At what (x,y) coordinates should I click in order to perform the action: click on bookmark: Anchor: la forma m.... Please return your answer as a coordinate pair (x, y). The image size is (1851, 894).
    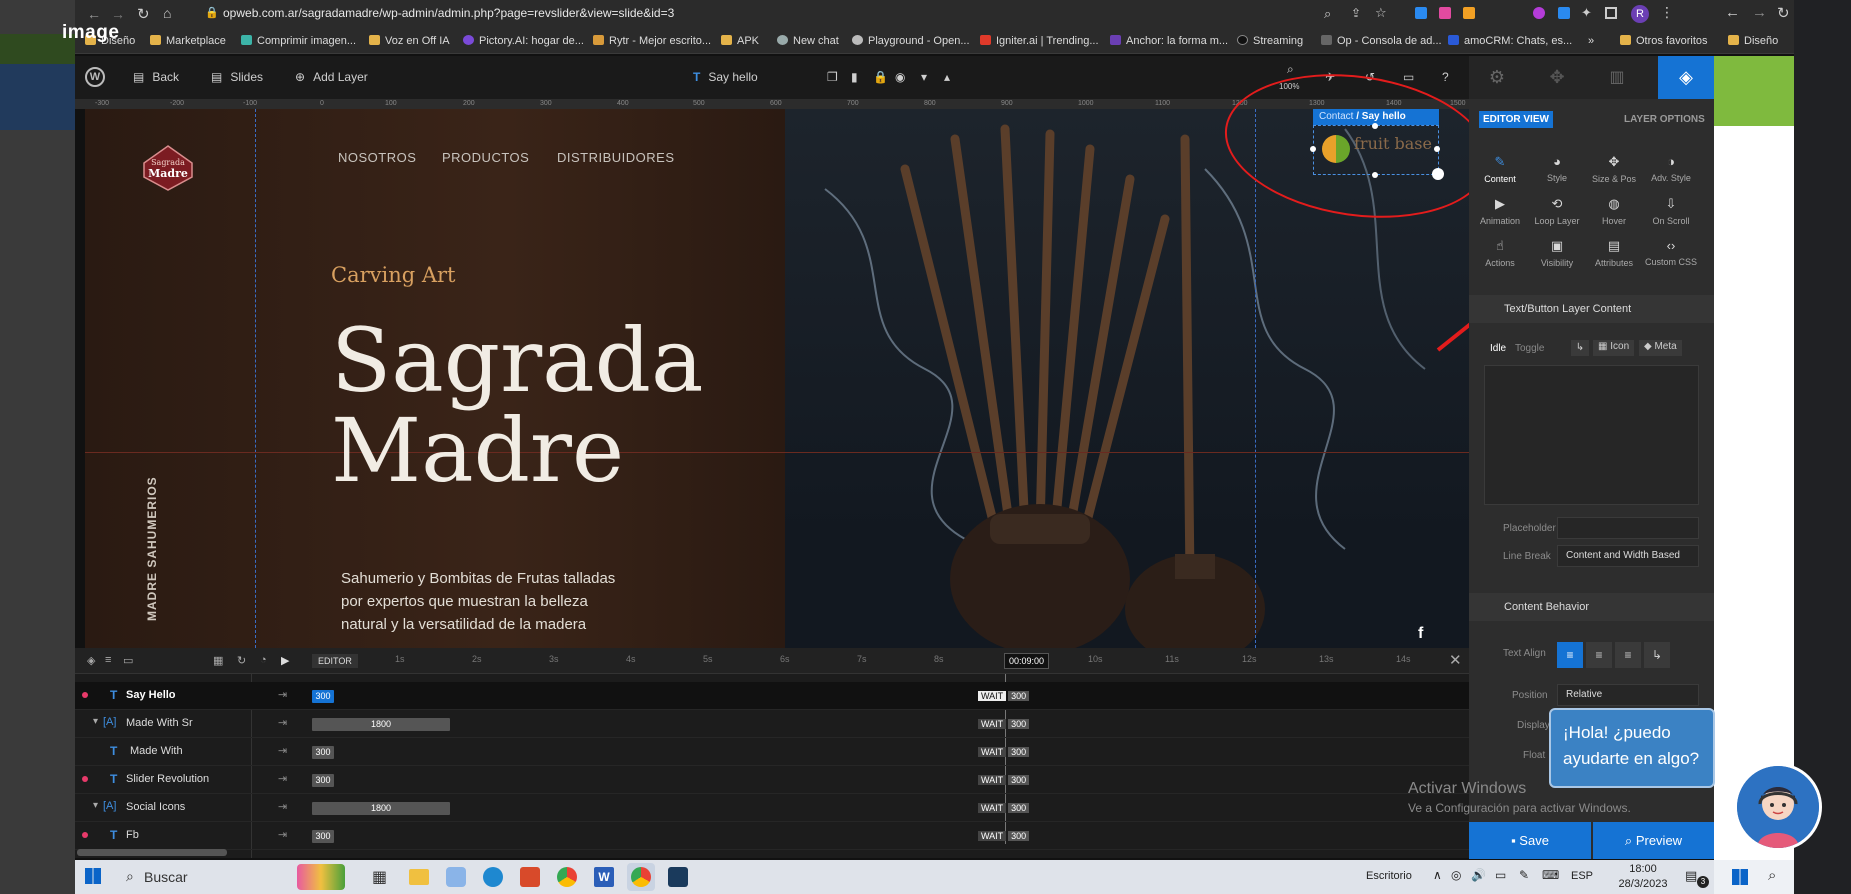
    Looking at the image, I should click on (1169, 41).